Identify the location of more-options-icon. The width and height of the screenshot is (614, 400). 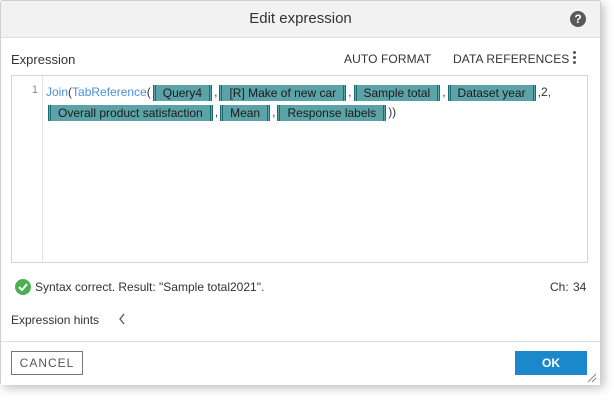
(574, 59).